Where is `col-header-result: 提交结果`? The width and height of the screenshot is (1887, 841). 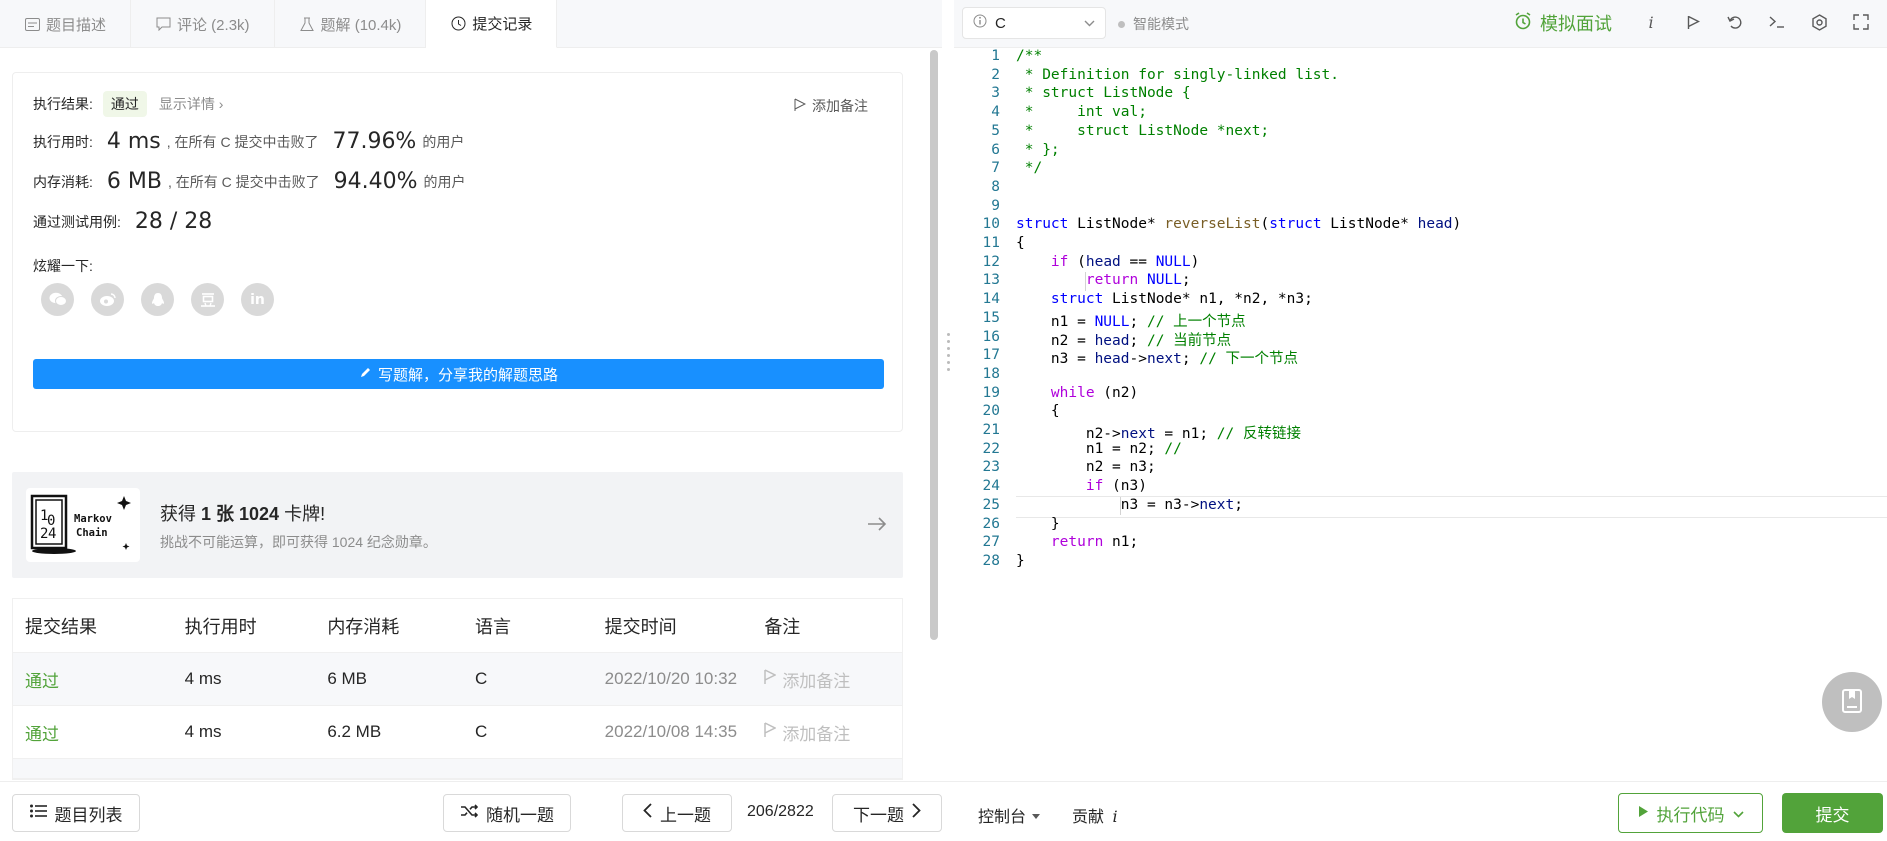 col-header-result: 提交结果 is located at coordinates (99, 626).